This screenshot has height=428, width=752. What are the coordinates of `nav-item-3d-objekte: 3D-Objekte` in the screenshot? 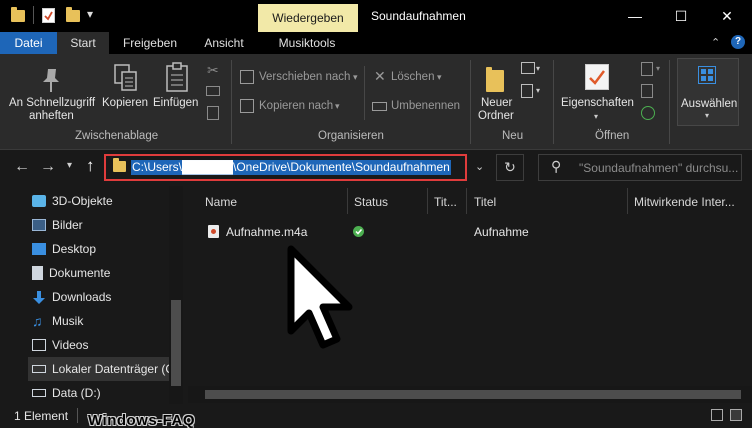 It's located at (100, 201).